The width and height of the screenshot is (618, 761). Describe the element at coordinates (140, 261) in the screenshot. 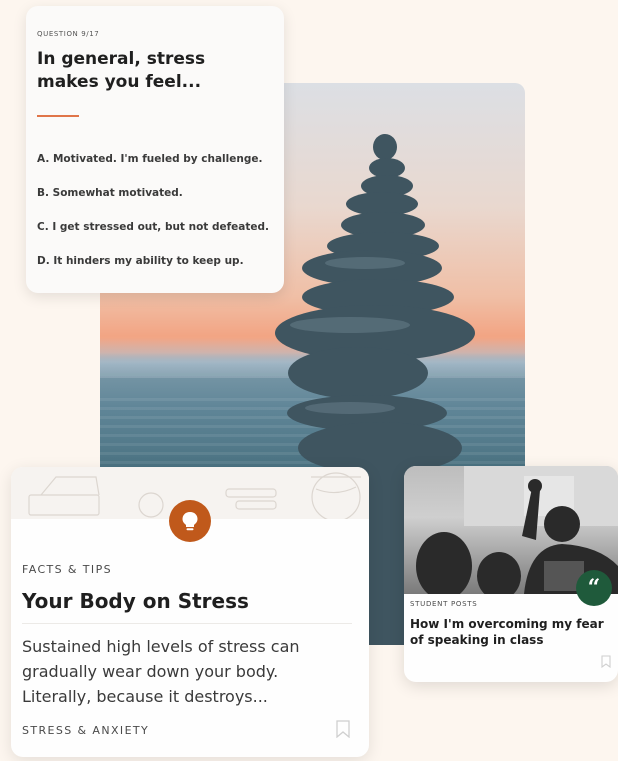

I see `answer-option-d: D. It hinders my ability to keep up.` at that location.